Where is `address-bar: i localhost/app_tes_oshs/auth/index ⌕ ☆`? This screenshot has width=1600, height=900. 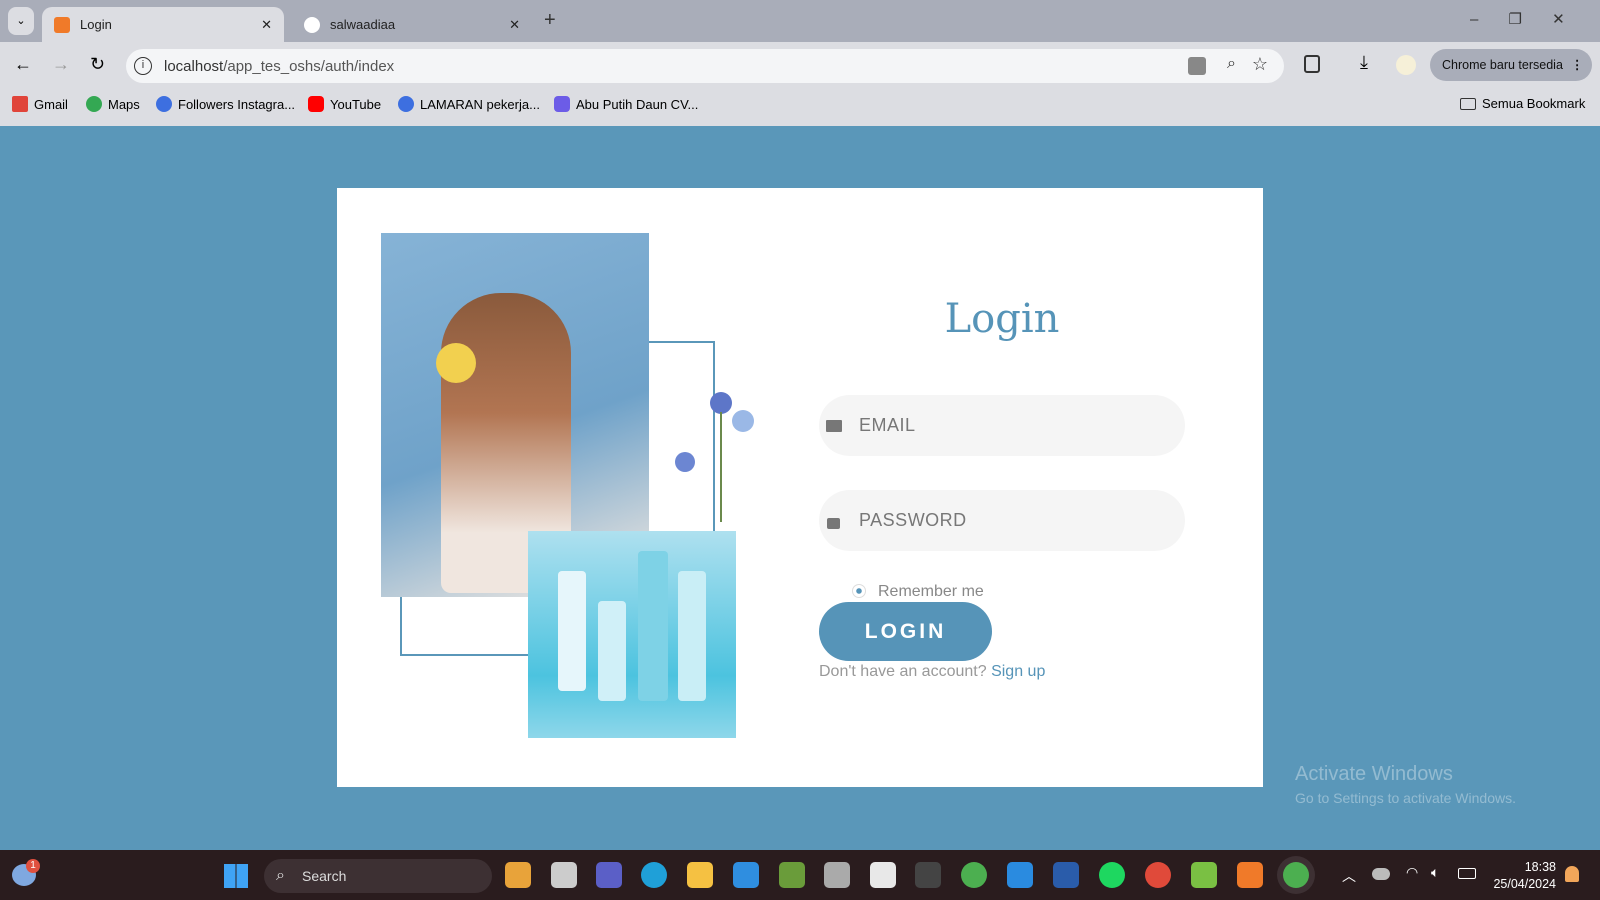 address-bar: i localhost/app_tes_oshs/auth/index ⌕ ☆ is located at coordinates (705, 66).